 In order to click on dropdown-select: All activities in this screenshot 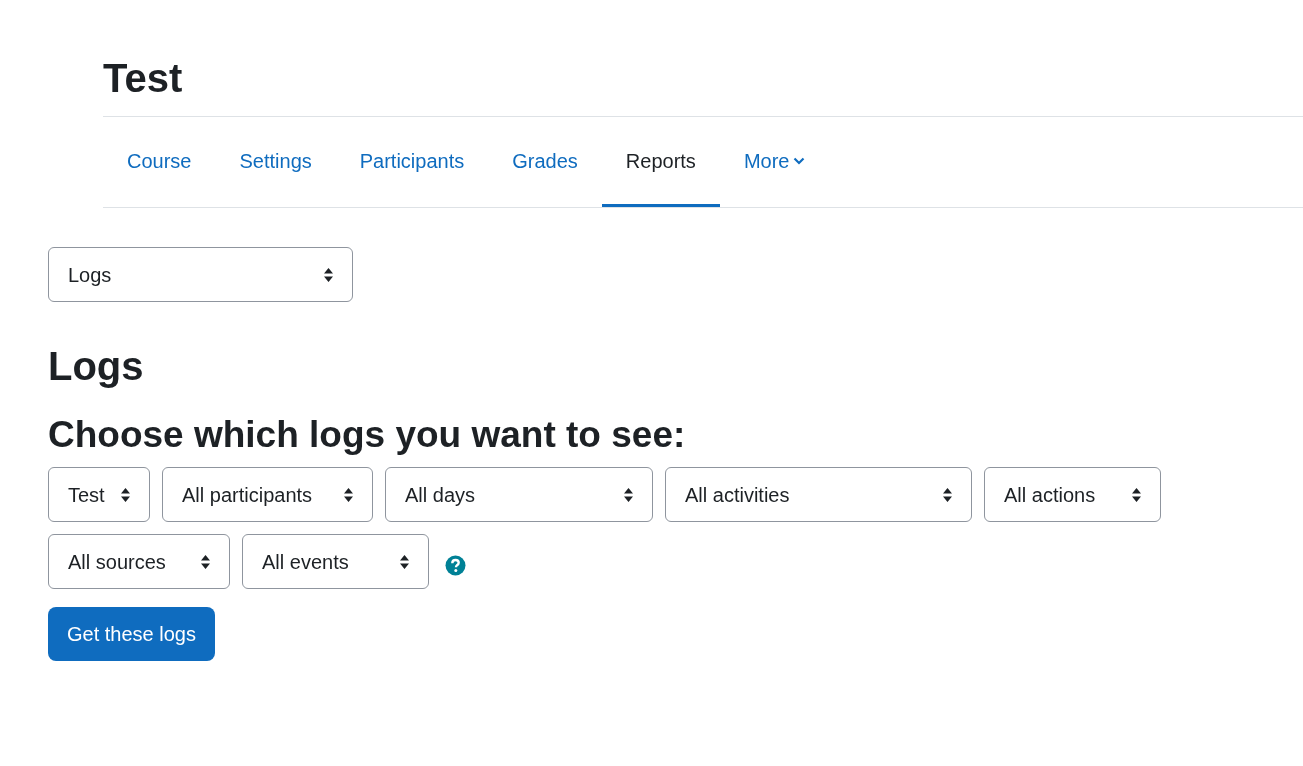, I will do `click(818, 494)`.